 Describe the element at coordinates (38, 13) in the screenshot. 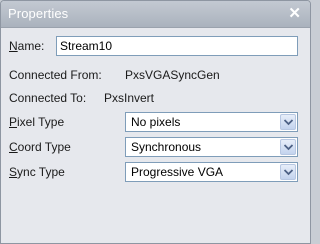

I see `dialog-title: Properties` at that location.